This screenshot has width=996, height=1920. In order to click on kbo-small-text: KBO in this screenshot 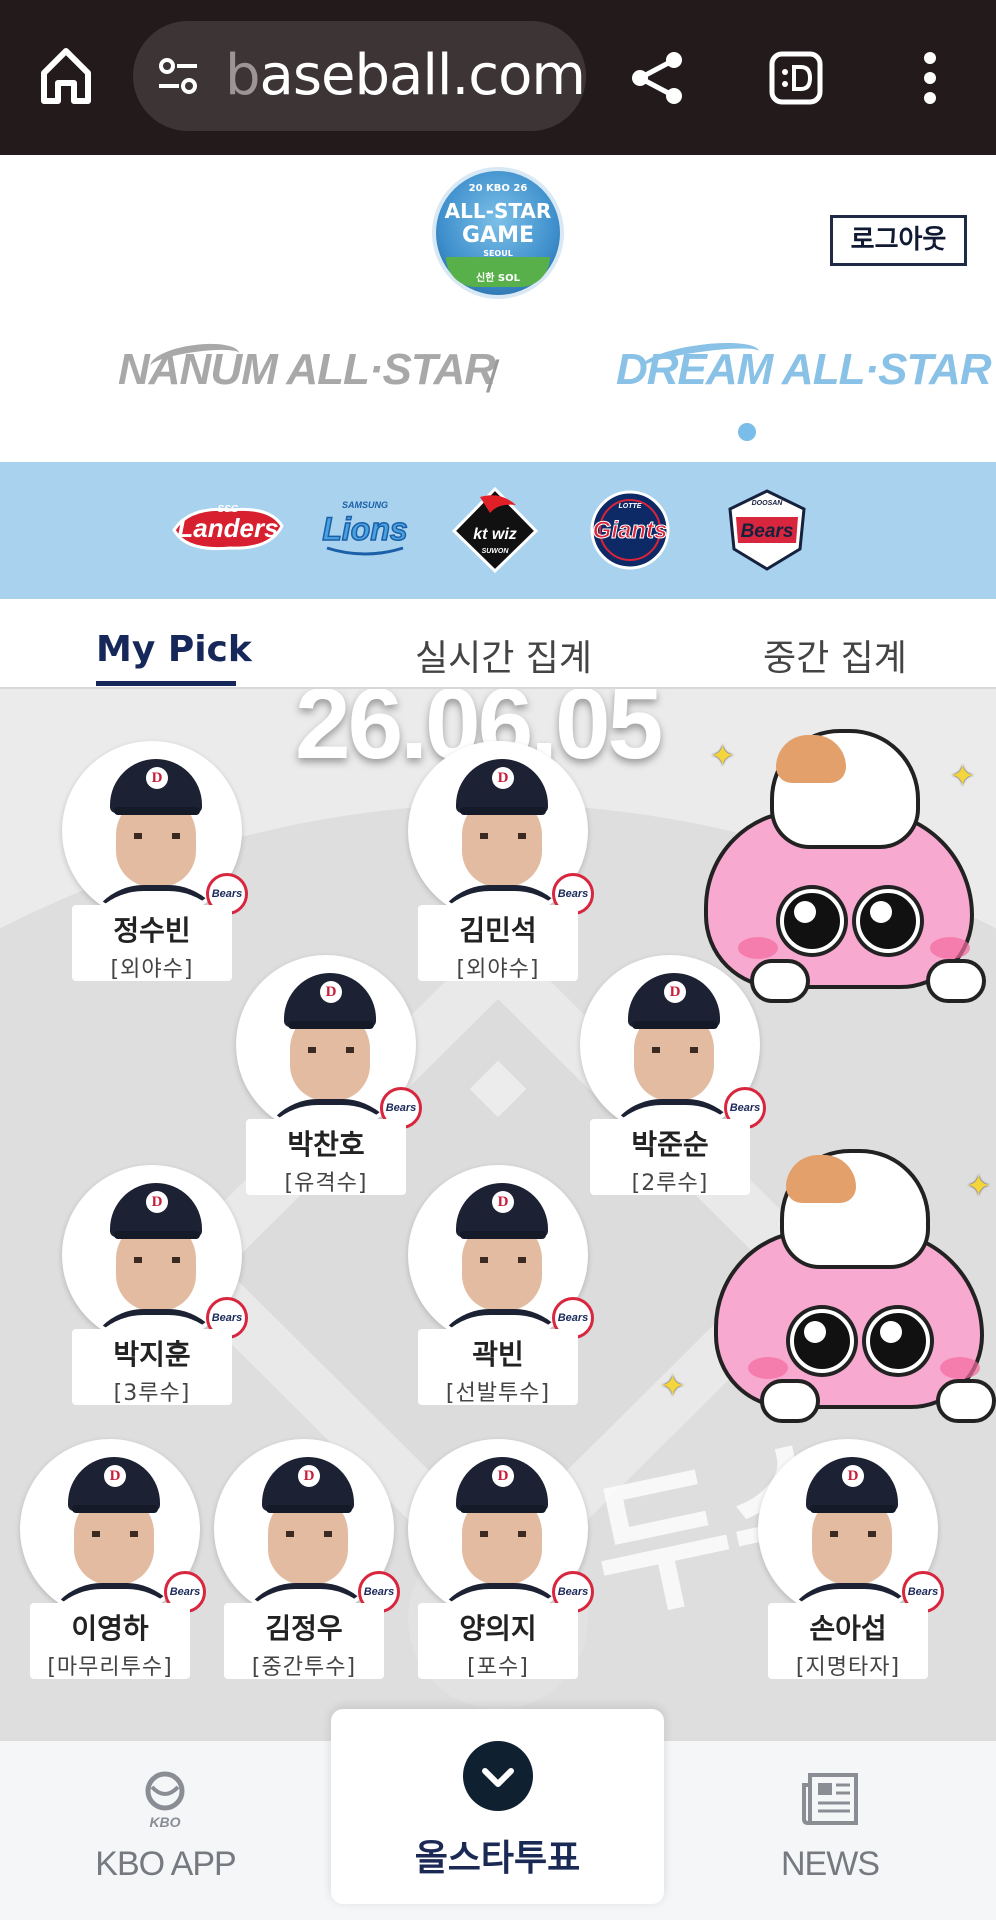, I will do `click(164, 1822)`.